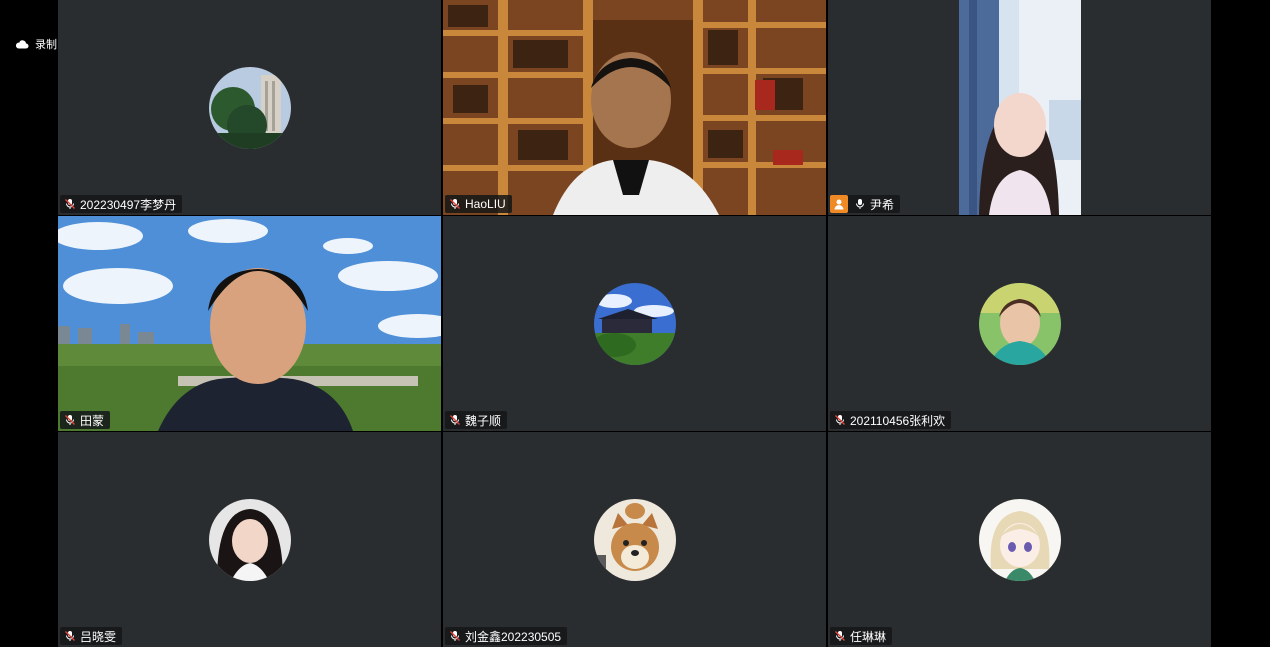 Image resolution: width=1270 pixels, height=647 pixels. I want to click on participant-name: HaoLIU, so click(485, 204).